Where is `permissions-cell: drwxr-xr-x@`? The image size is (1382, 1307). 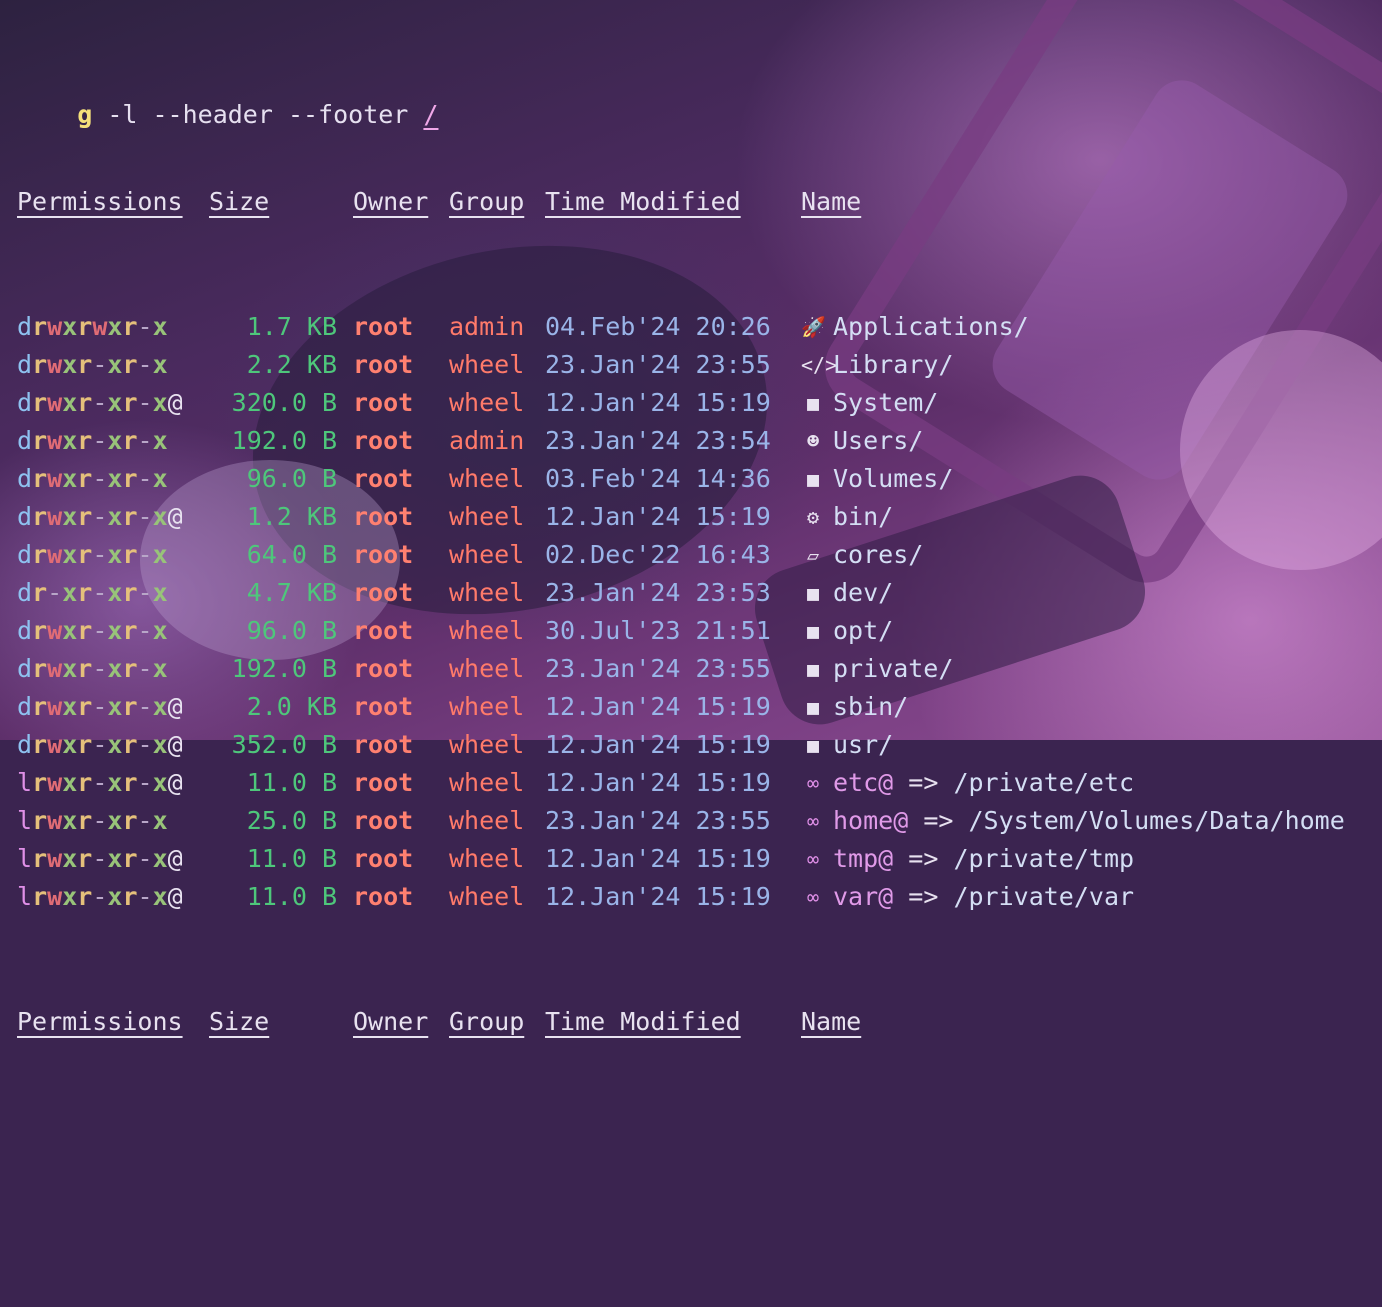 permissions-cell: drwxr-xr-x@ is located at coordinates (100, 517).